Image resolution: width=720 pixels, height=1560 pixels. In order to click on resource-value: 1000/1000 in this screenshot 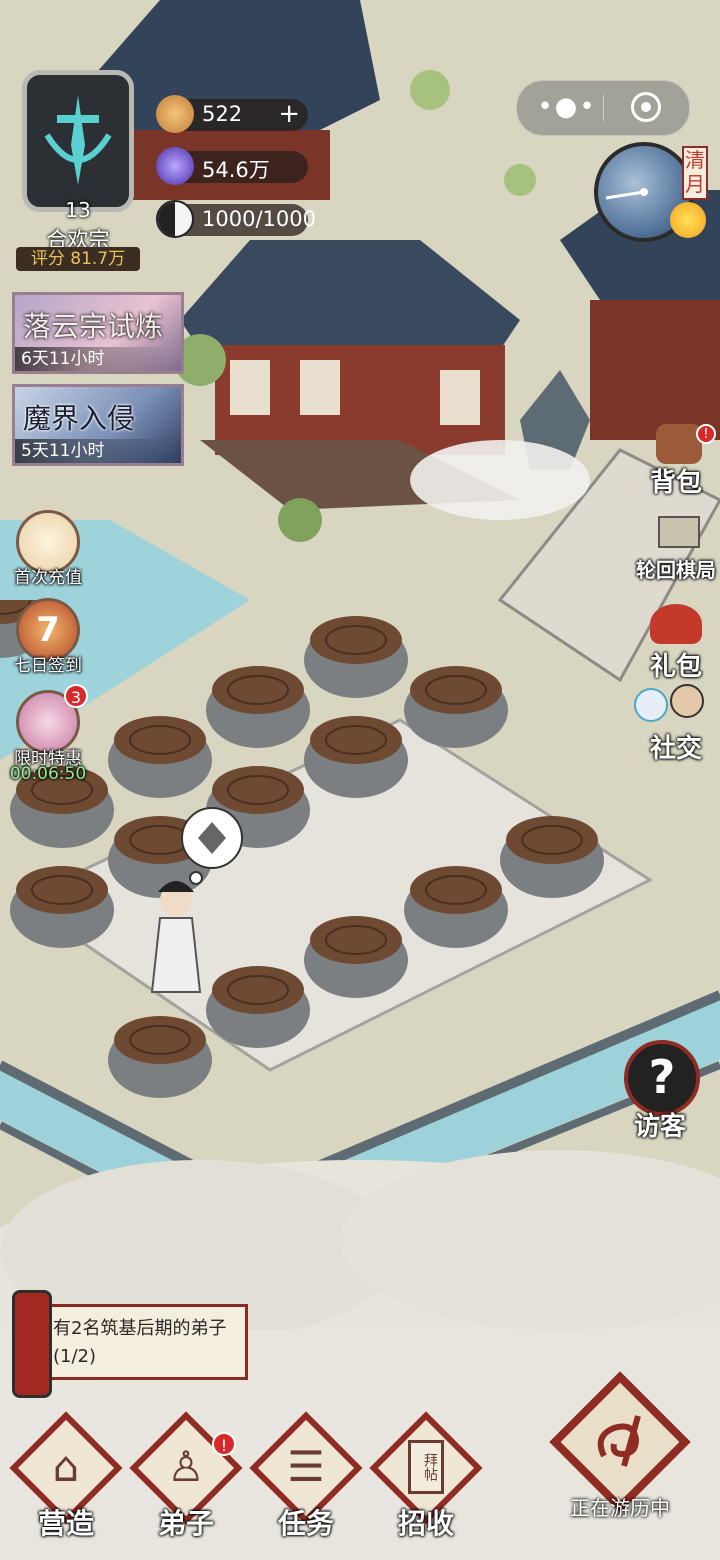, I will do `click(259, 219)`.